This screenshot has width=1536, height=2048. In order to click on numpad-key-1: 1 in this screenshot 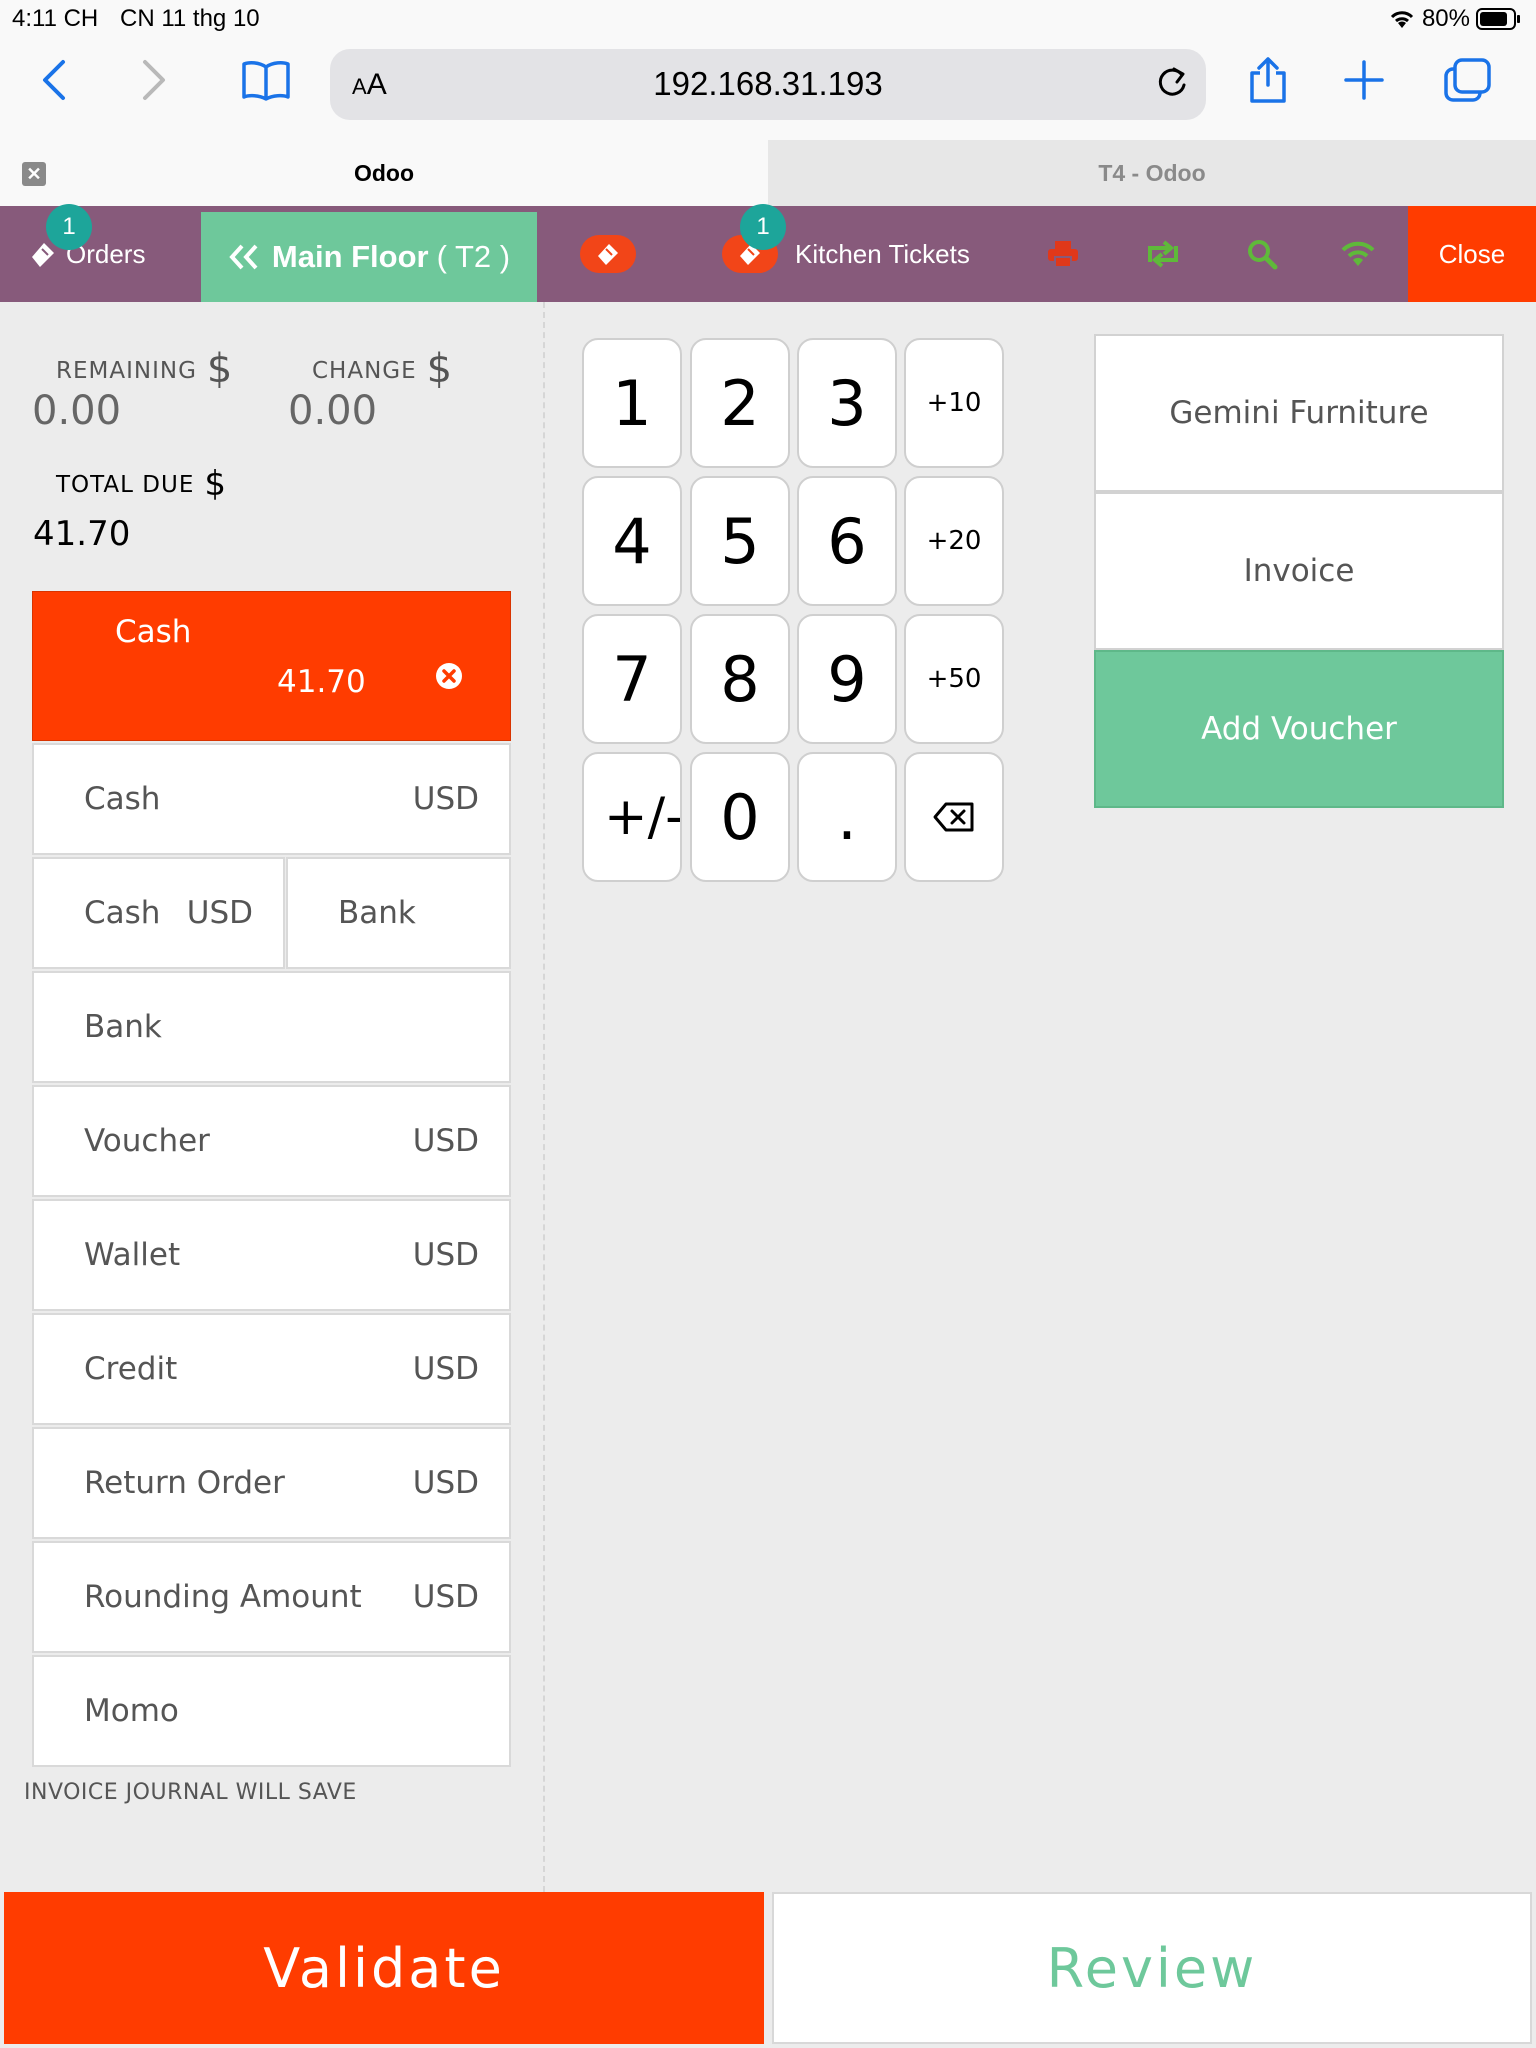, I will do `click(632, 403)`.